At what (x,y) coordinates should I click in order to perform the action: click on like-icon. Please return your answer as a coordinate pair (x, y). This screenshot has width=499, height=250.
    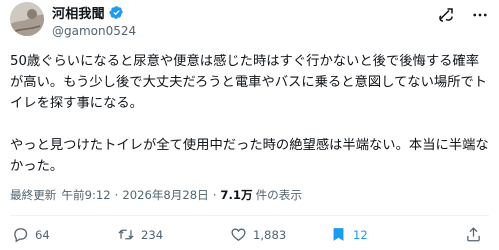
    Looking at the image, I should click on (238, 234).